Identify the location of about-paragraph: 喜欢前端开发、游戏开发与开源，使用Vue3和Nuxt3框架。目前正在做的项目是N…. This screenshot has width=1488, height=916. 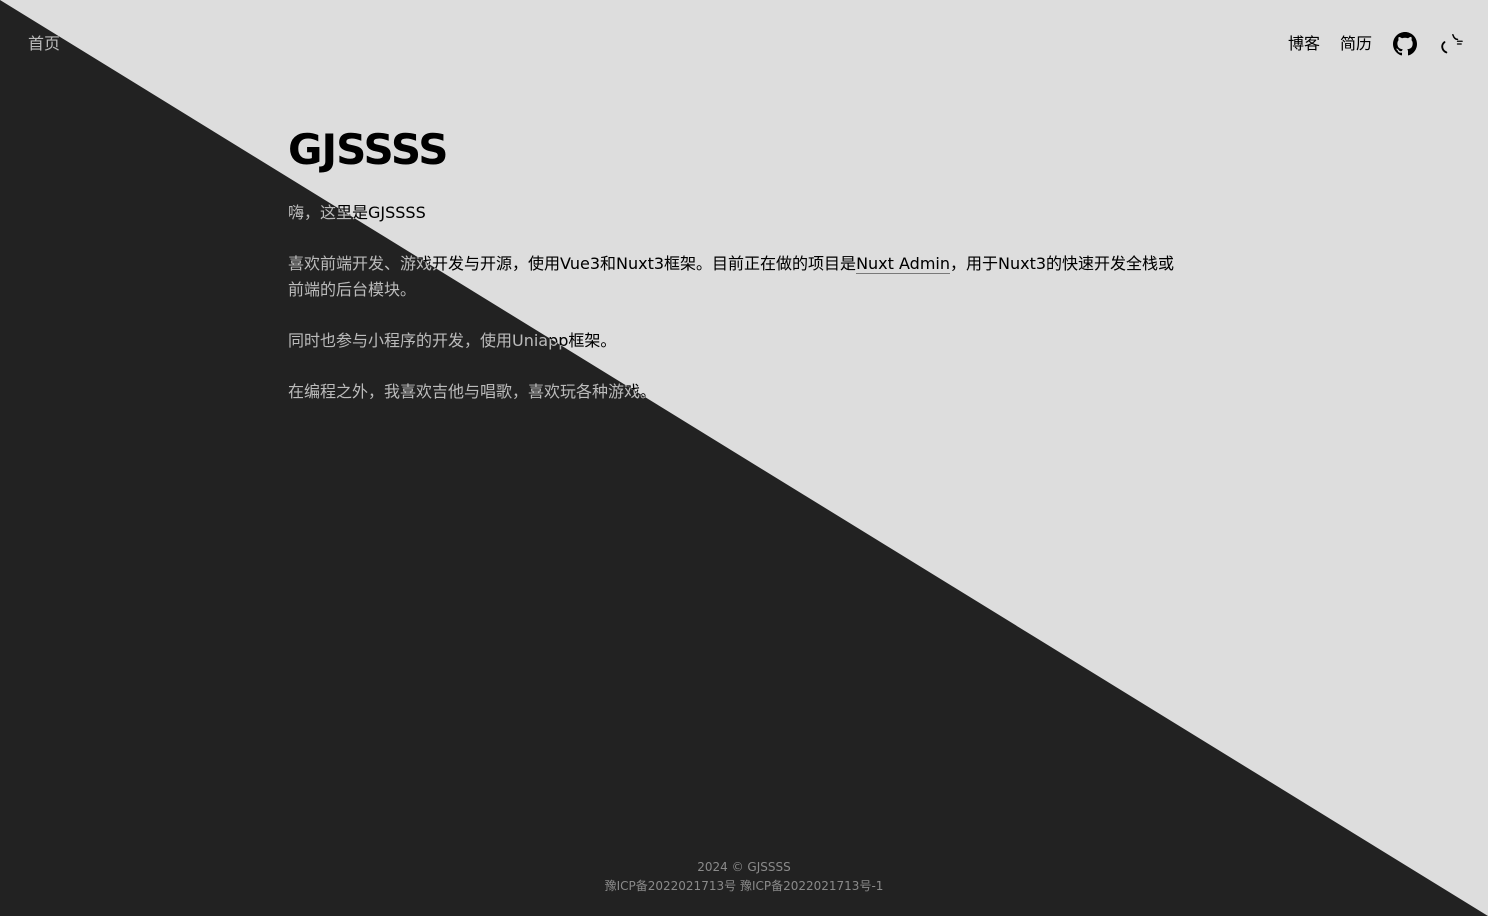
(738, 277).